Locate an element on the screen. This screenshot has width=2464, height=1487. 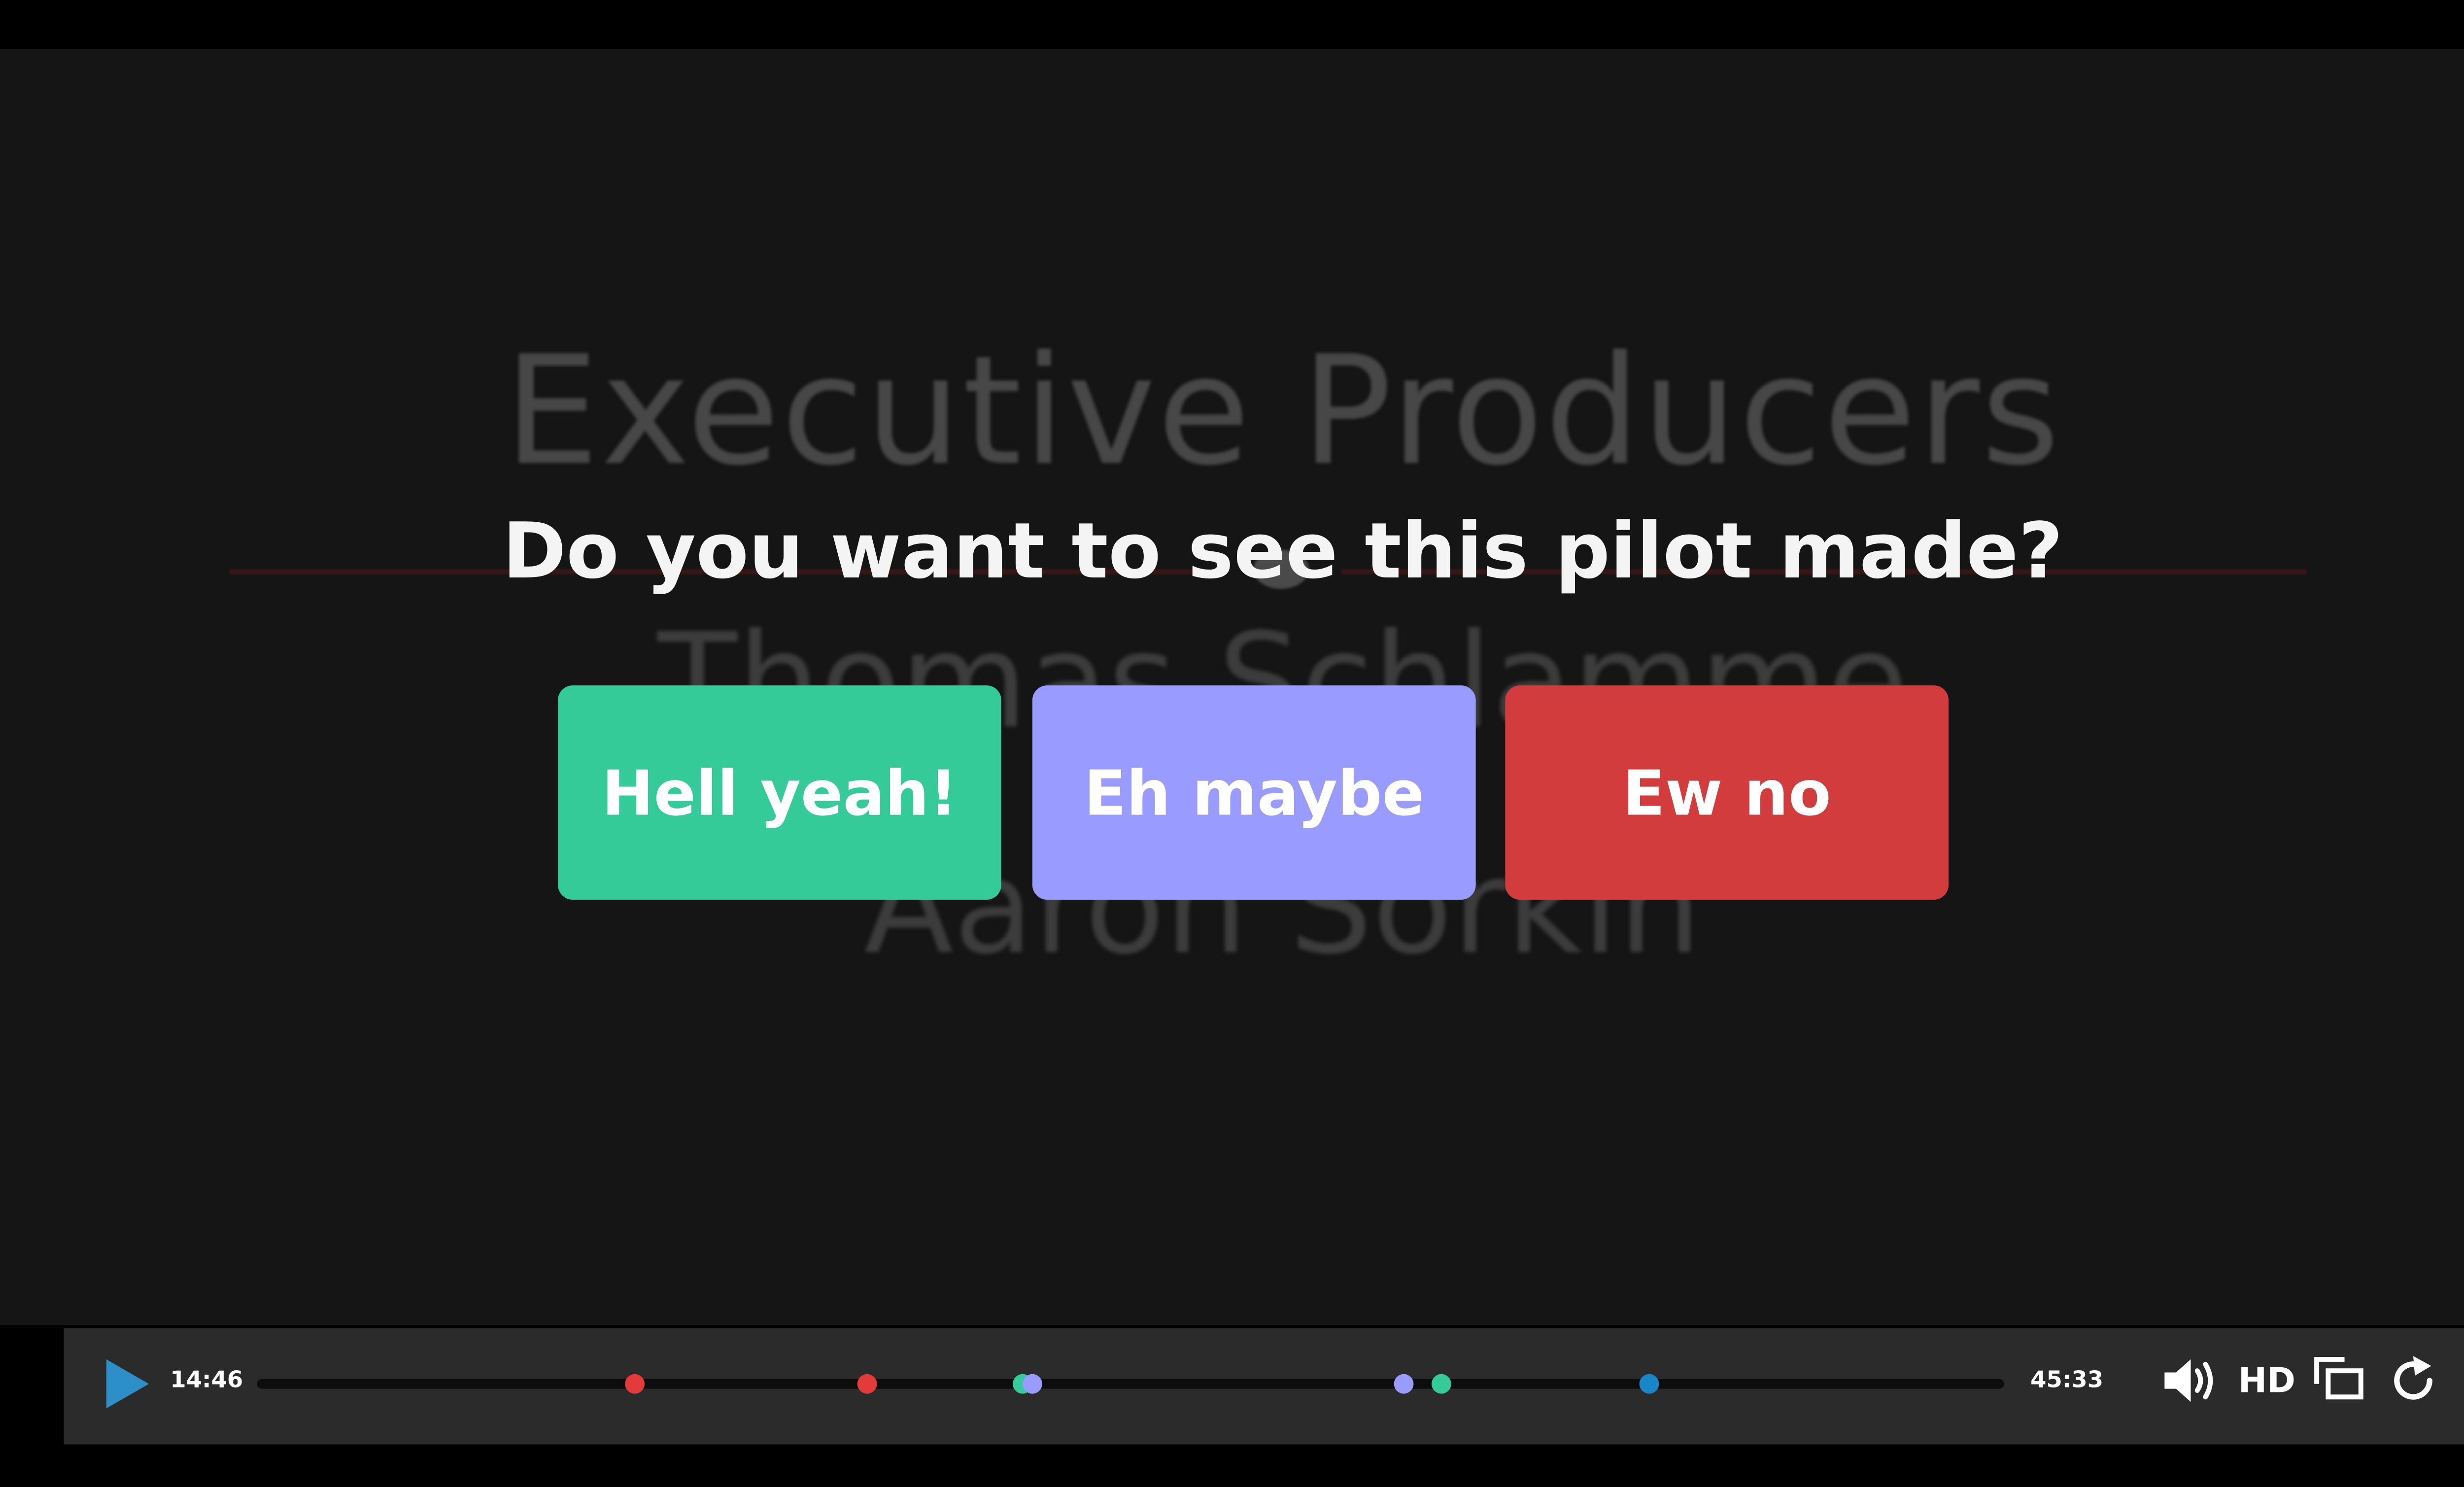
eh-maybe-button: Eh maybe is located at coordinates (1254, 793).